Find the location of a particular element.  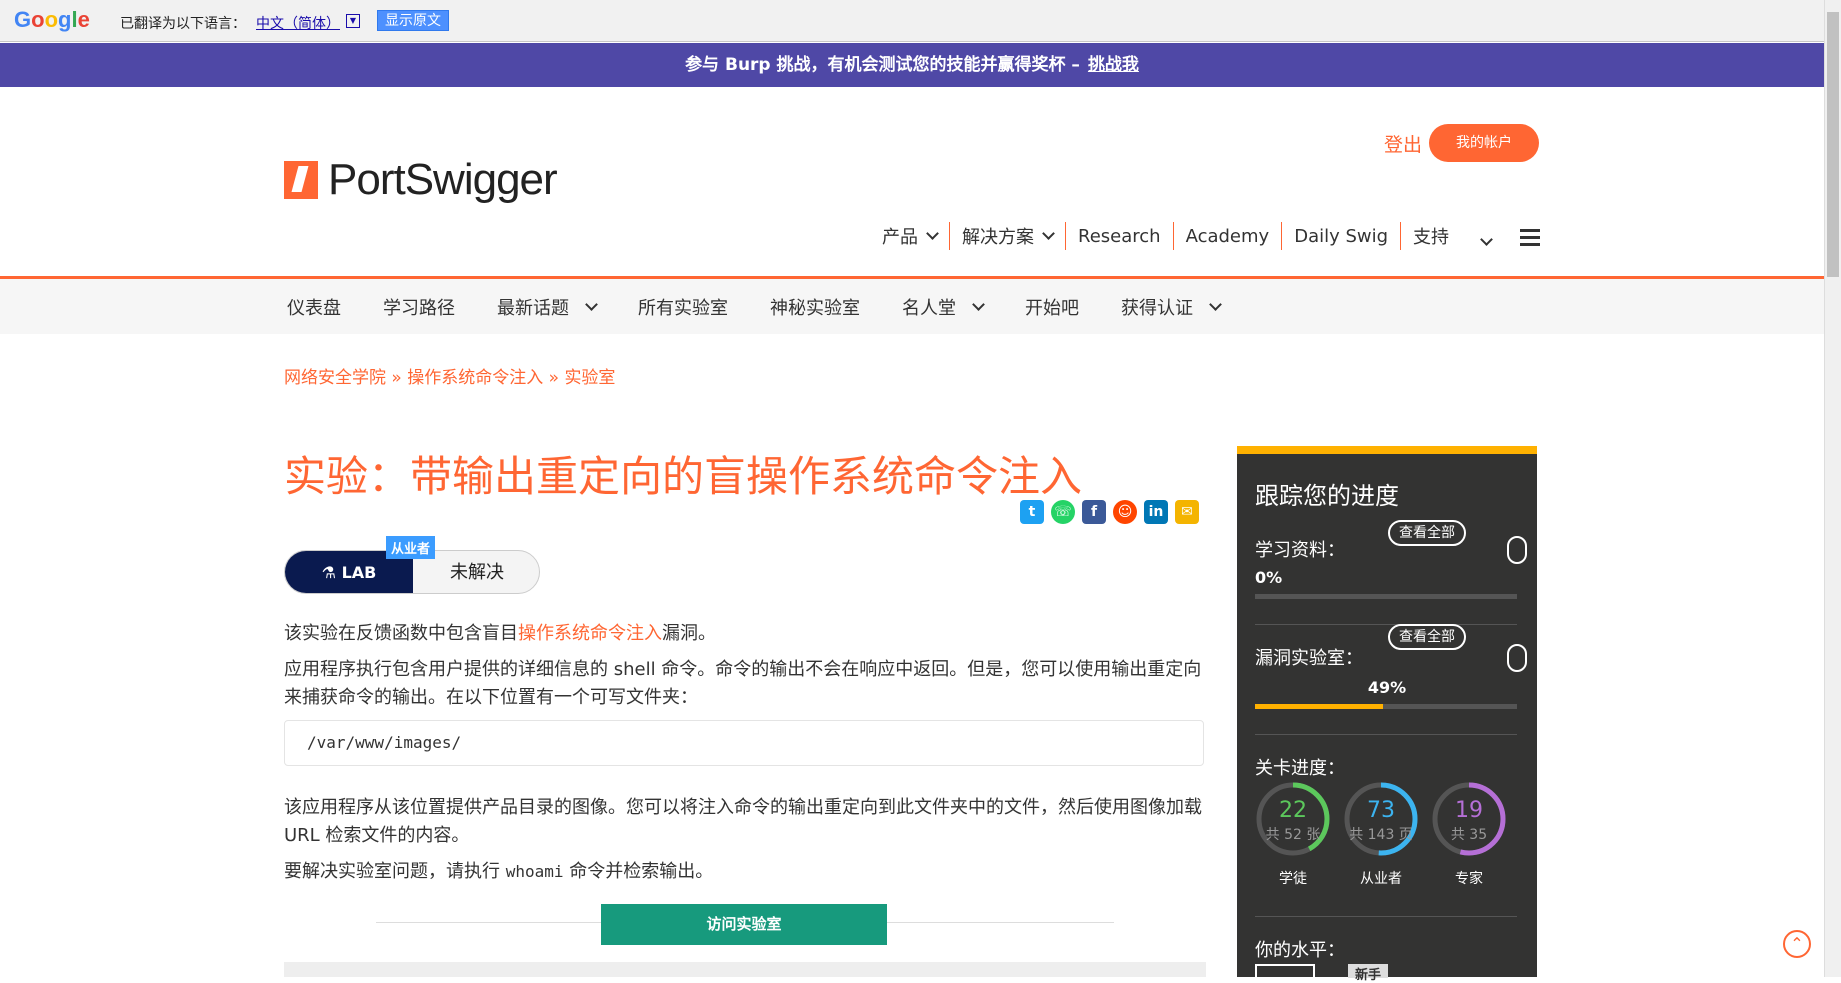

academy-nav: 仪表盘 学习路径 最新话题 所有实验室 神秘实验室 名人堂 开始吧 获得认证 is located at coordinates (912, 306).